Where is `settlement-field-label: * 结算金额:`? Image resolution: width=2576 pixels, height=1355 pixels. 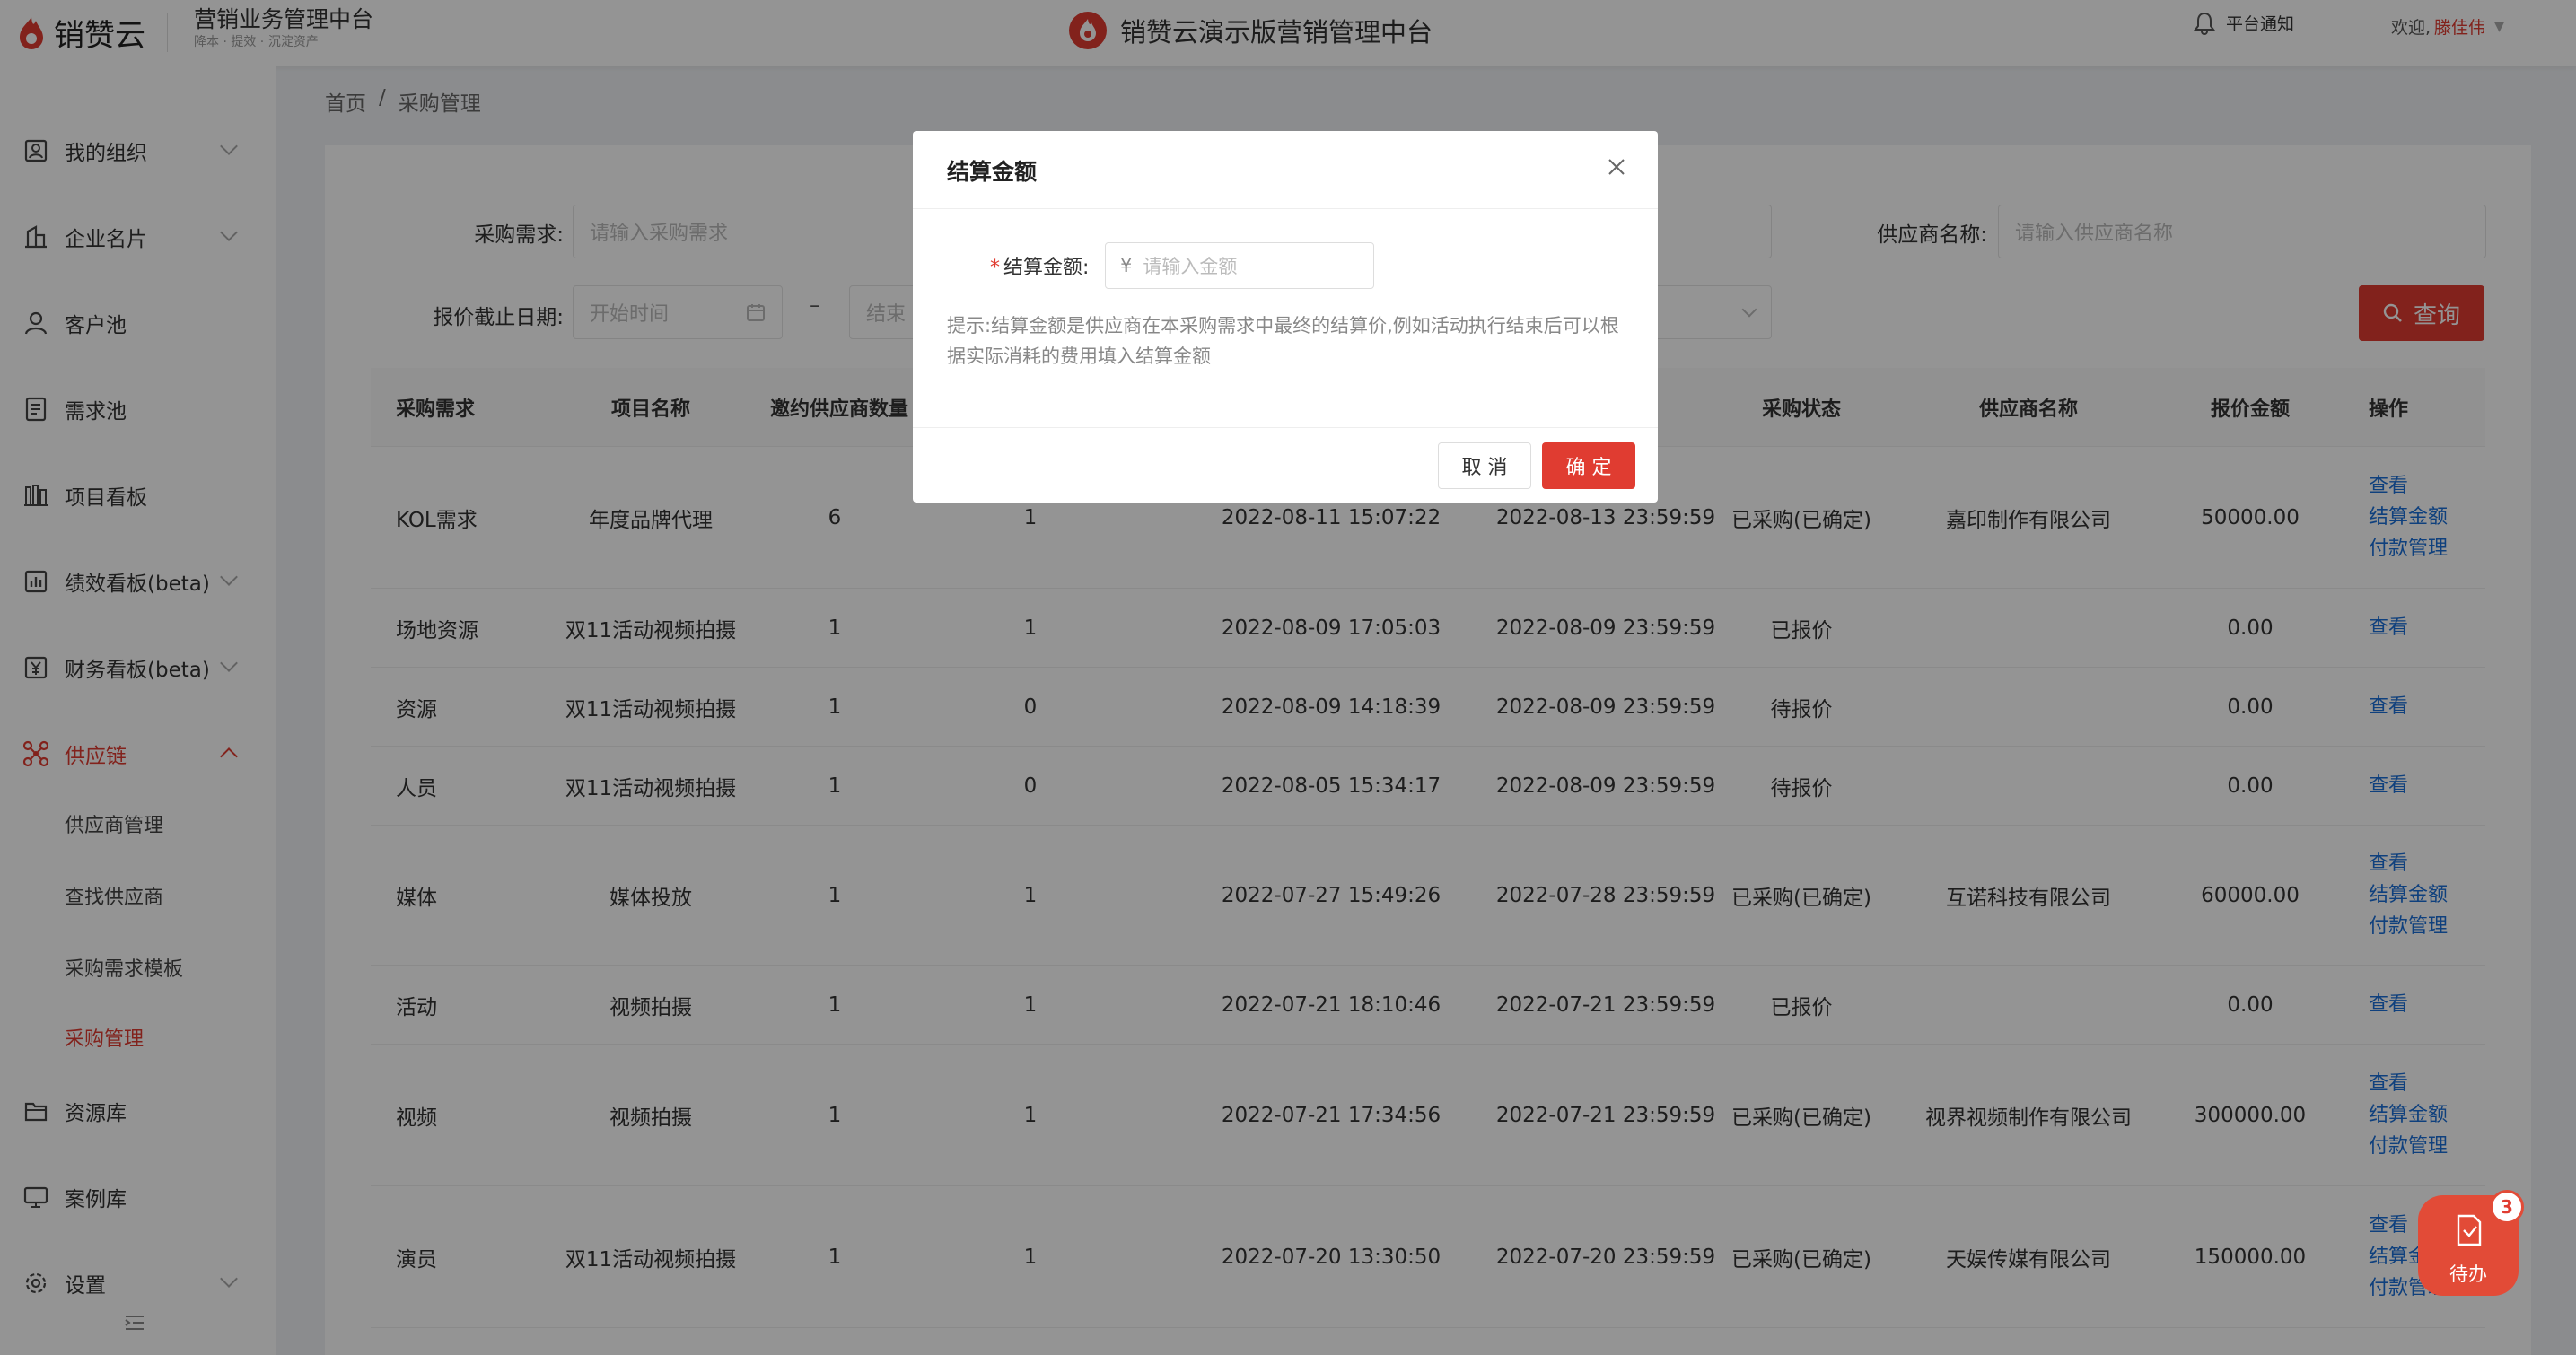
settlement-field-label: * 结算金额: is located at coordinates (1039, 265).